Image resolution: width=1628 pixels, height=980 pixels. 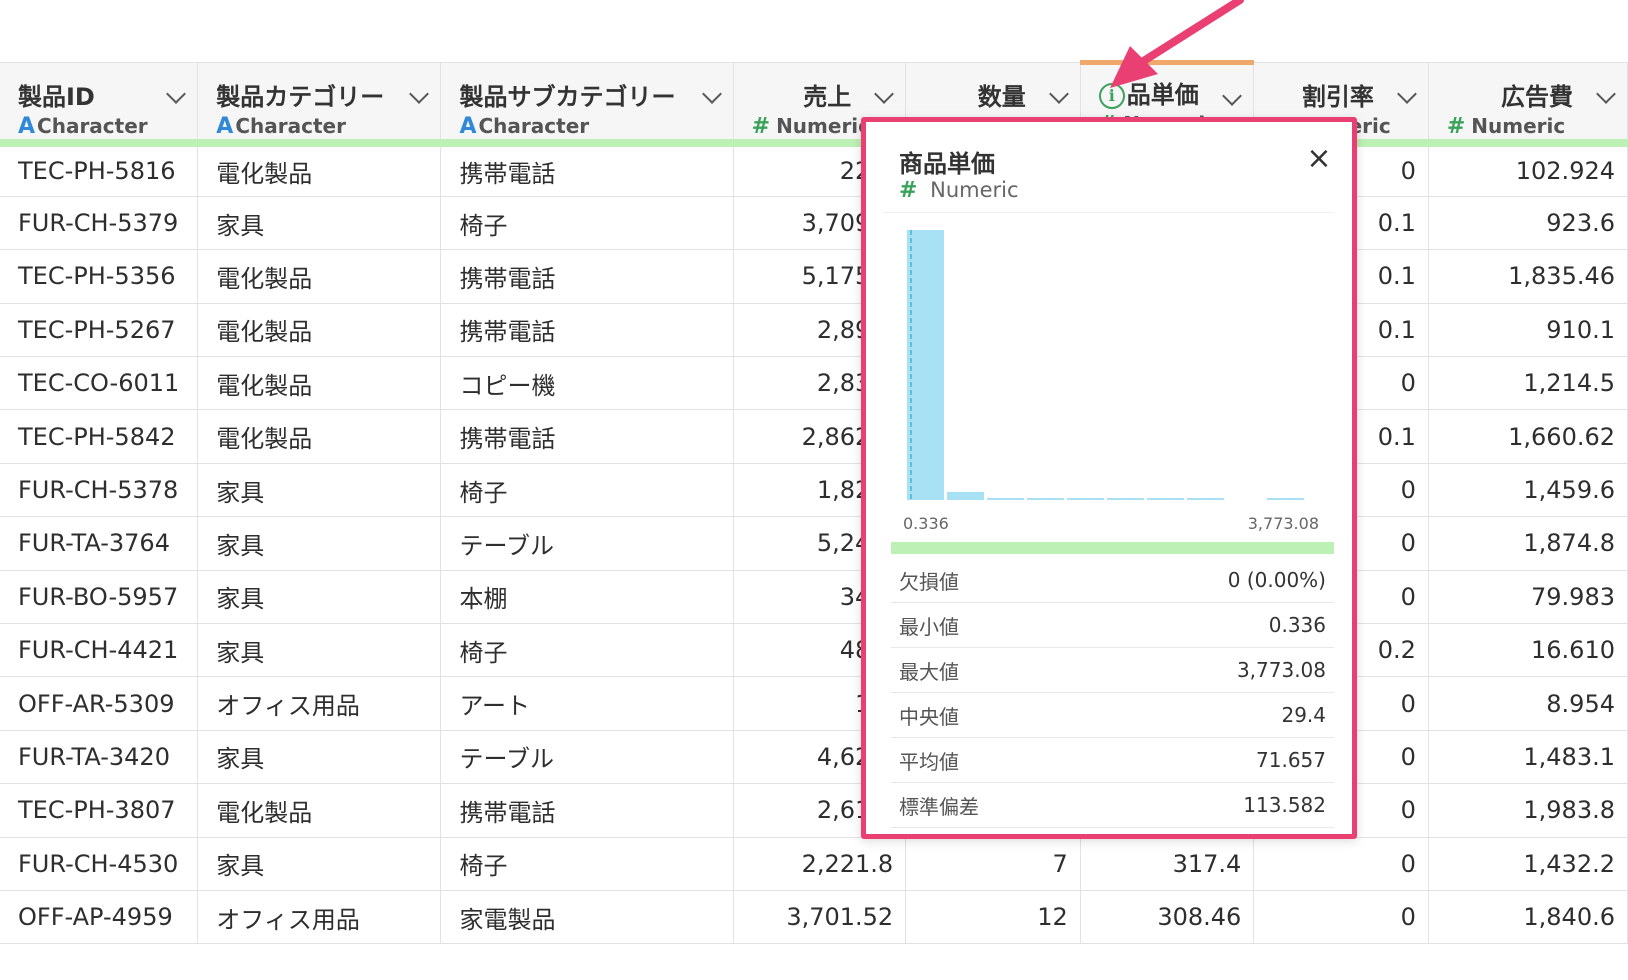 I want to click on table-cell: TEC-CO-6011, so click(x=99, y=383).